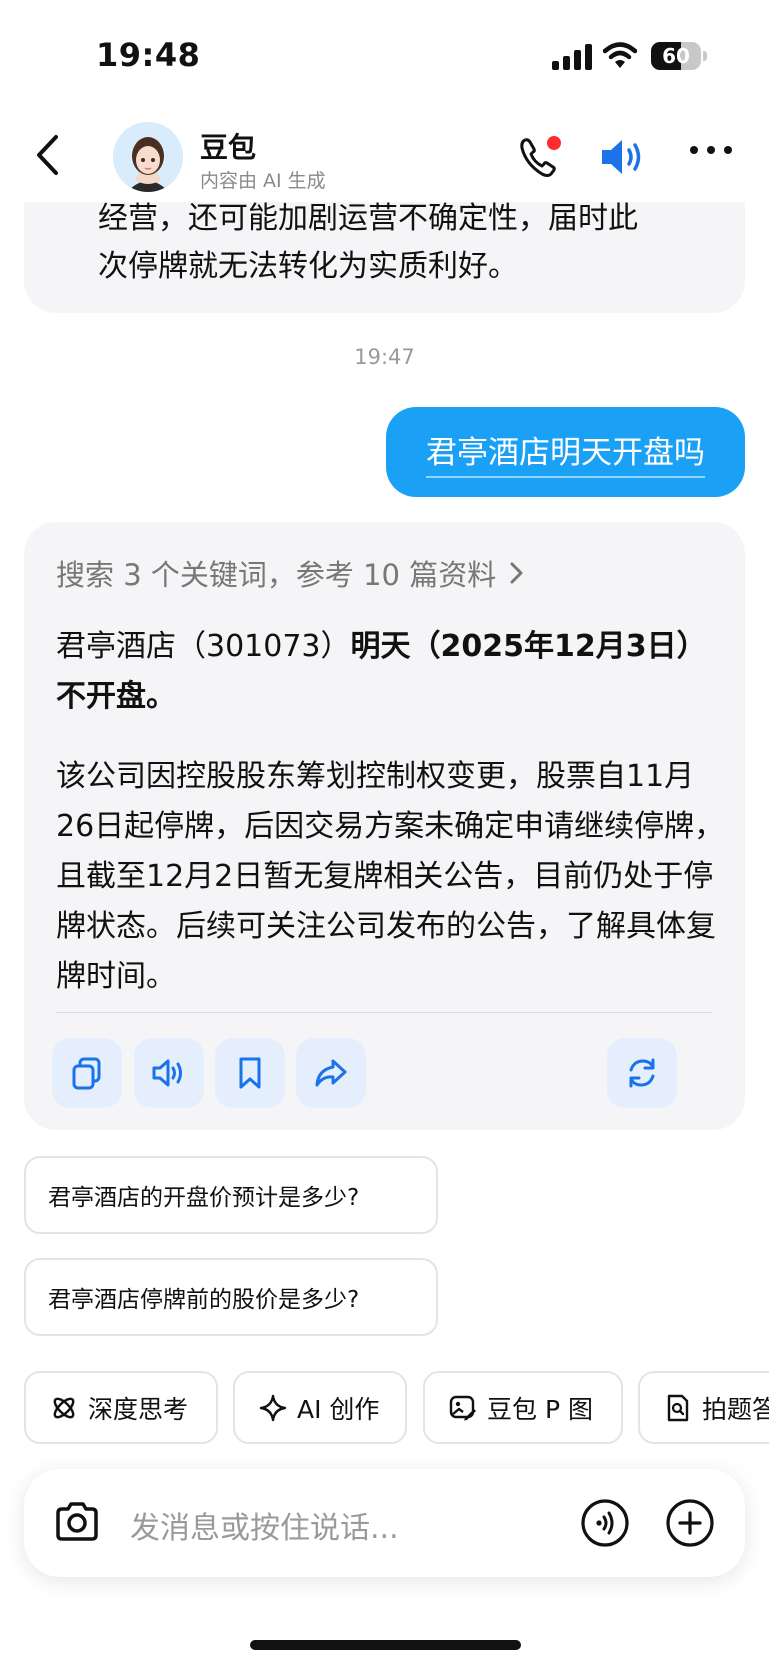 This screenshot has height=1665, width=769. I want to click on suggested-question: 君亭酒店的开盘价预计是多少?, so click(231, 1195).